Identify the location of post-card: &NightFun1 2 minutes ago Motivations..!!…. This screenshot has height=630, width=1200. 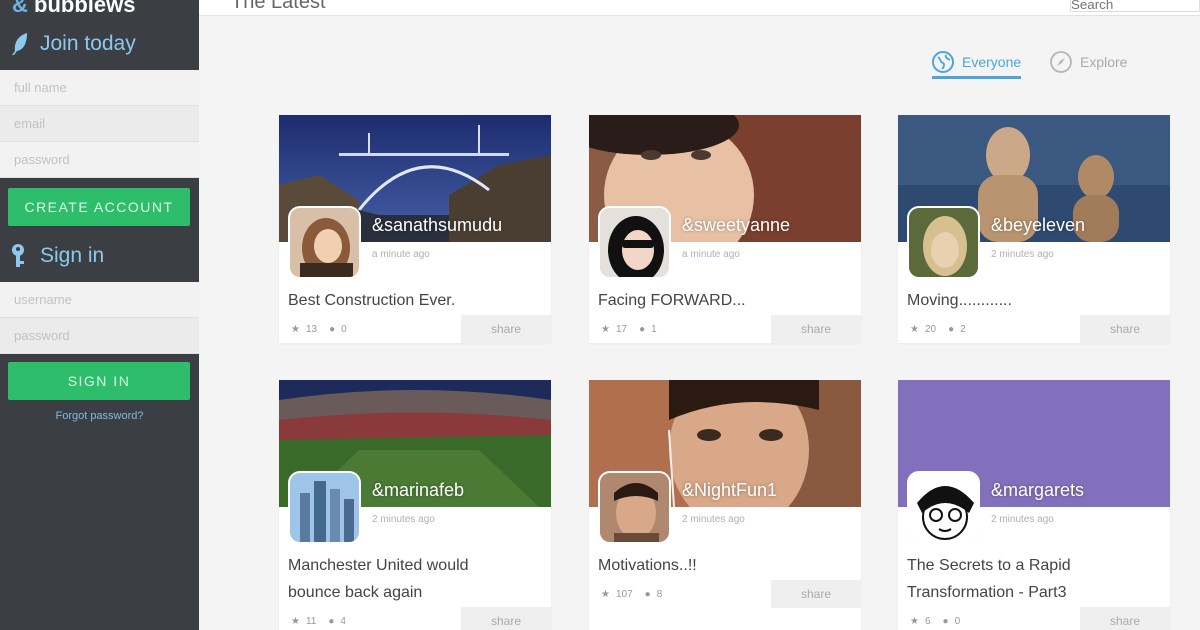
(725, 505).